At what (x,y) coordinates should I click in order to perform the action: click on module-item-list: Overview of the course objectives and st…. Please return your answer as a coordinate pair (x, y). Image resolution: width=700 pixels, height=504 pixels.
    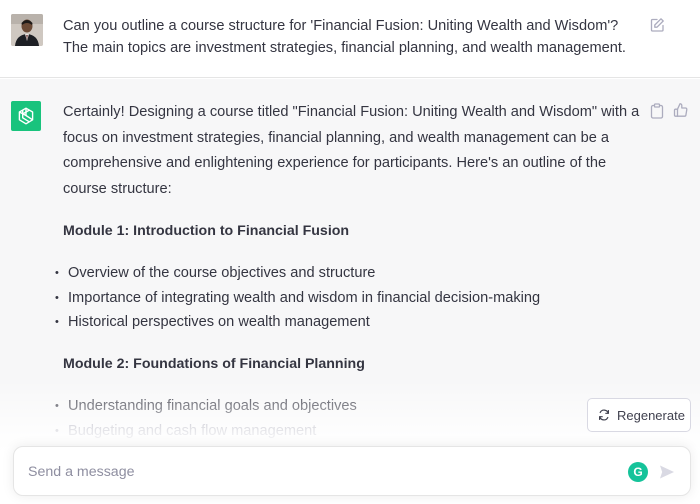
    Looking at the image, I should click on (349, 298).